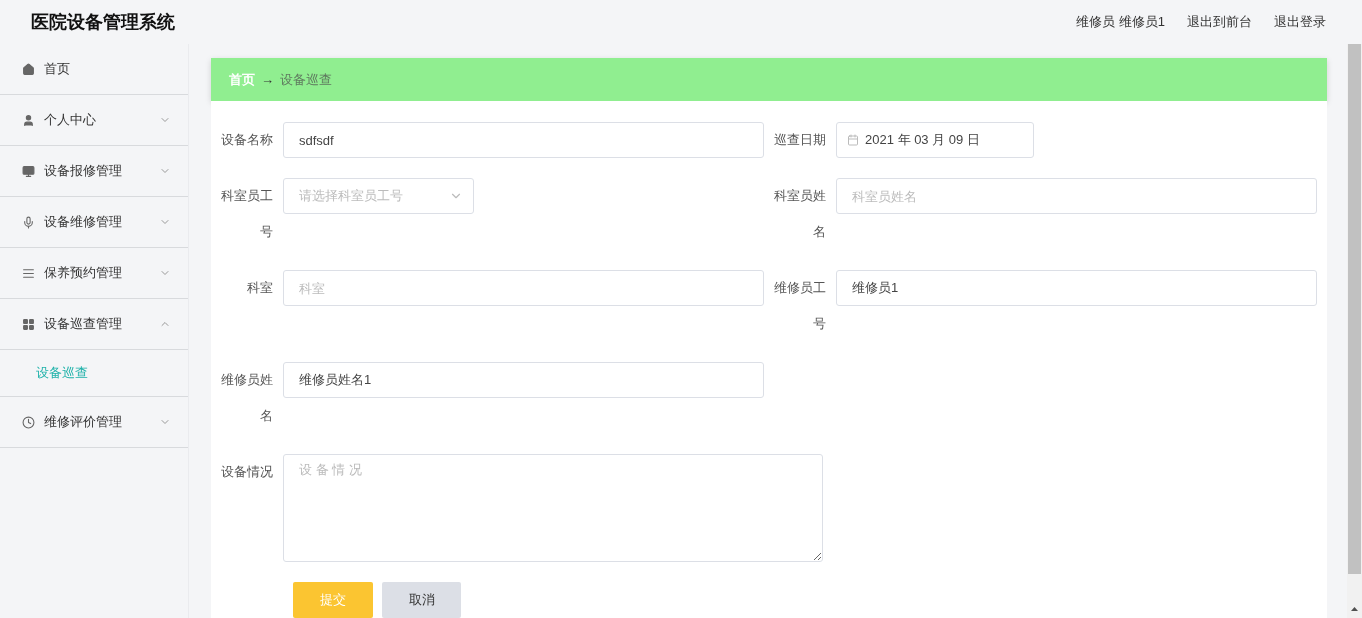 Image resolution: width=1362 pixels, height=618 pixels. Describe the element at coordinates (247, 140) in the screenshot. I see `field-label: 设备名称` at that location.